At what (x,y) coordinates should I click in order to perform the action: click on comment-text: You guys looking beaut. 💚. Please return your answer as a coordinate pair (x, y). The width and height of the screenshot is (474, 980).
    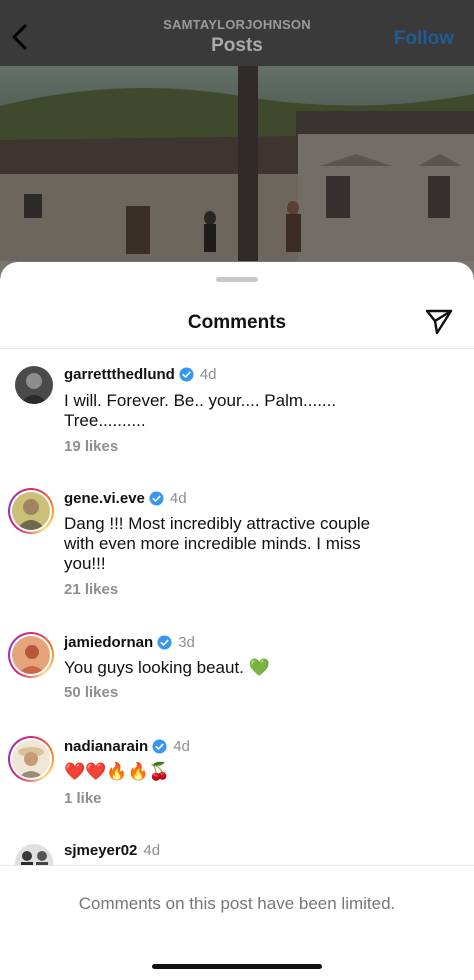
    Looking at the image, I should click on (167, 667).